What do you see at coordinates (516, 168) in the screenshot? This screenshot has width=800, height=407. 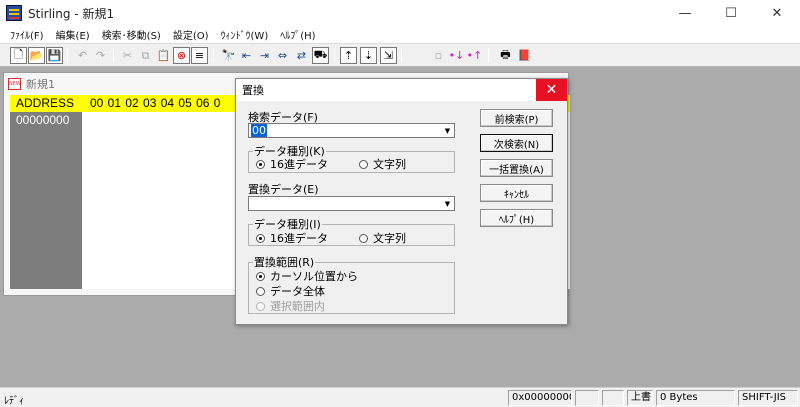 I see `replace-all-button: 一括置換(A)` at bounding box center [516, 168].